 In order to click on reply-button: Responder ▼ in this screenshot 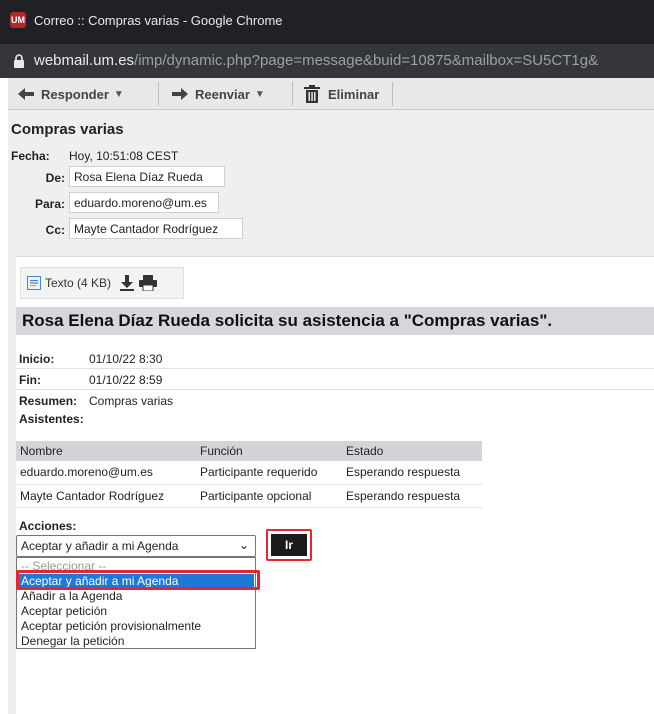, I will do `click(71, 94)`.